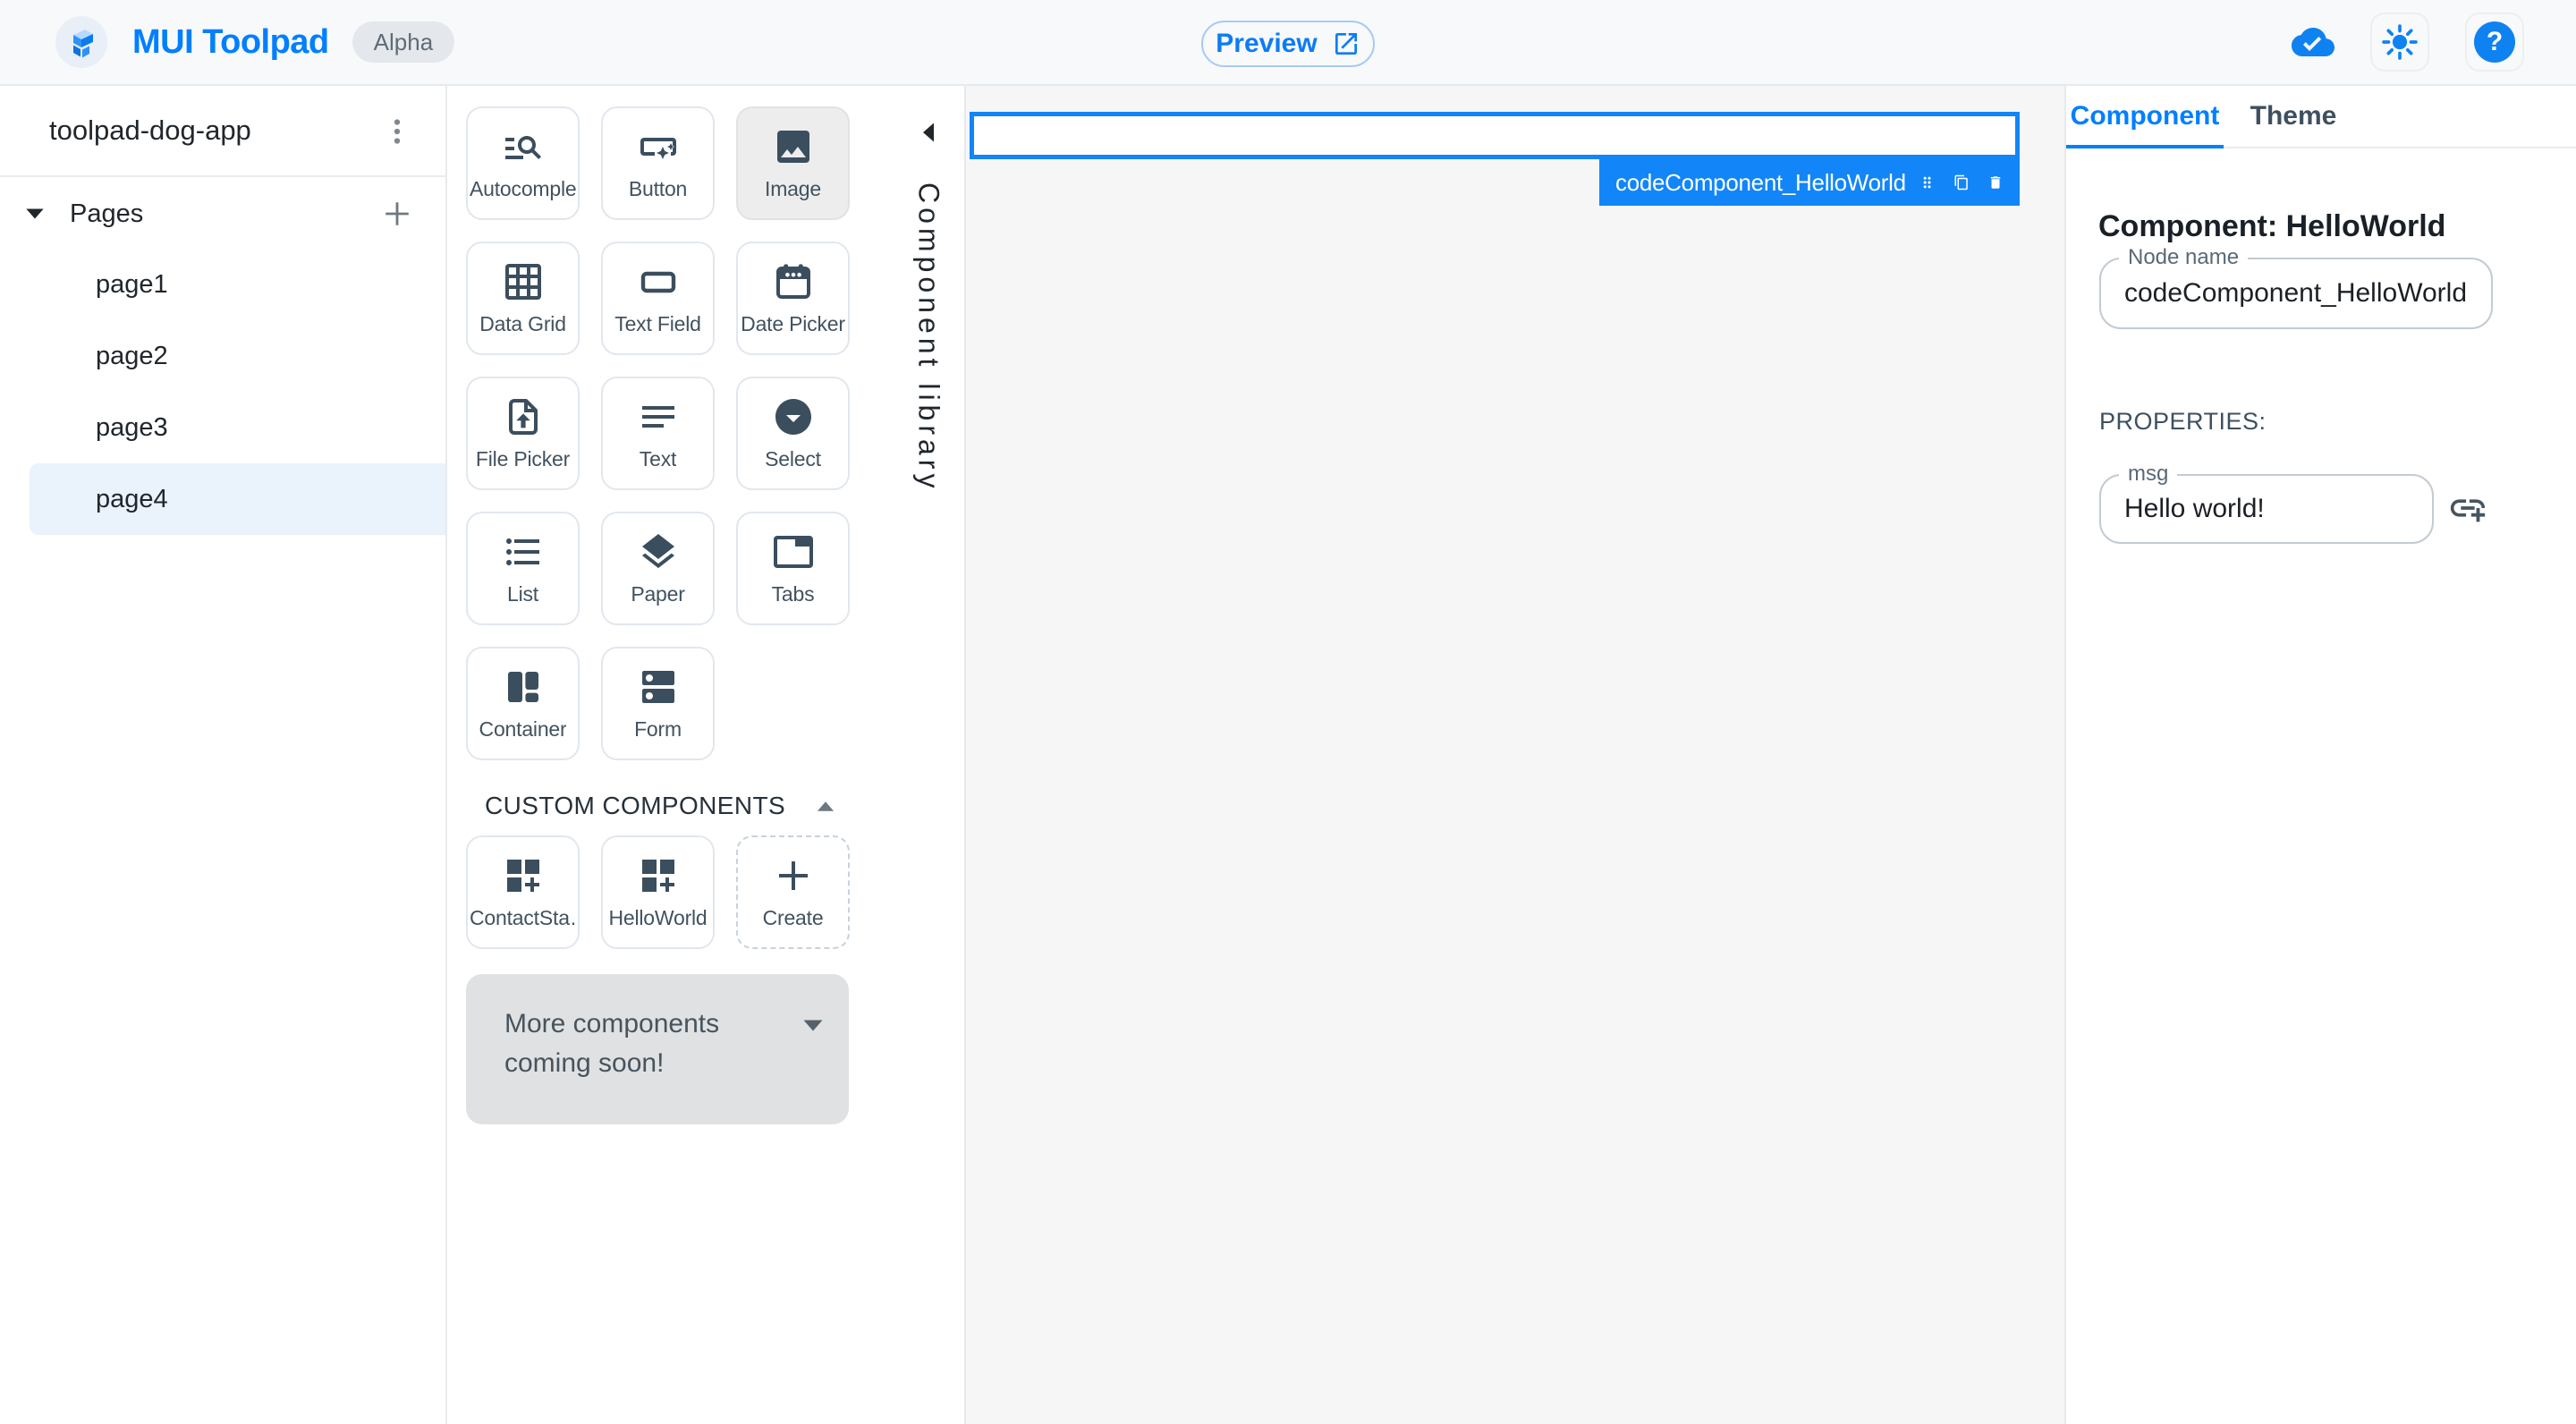  What do you see at coordinates (523, 568) in the screenshot?
I see `component-tile-list: List` at bounding box center [523, 568].